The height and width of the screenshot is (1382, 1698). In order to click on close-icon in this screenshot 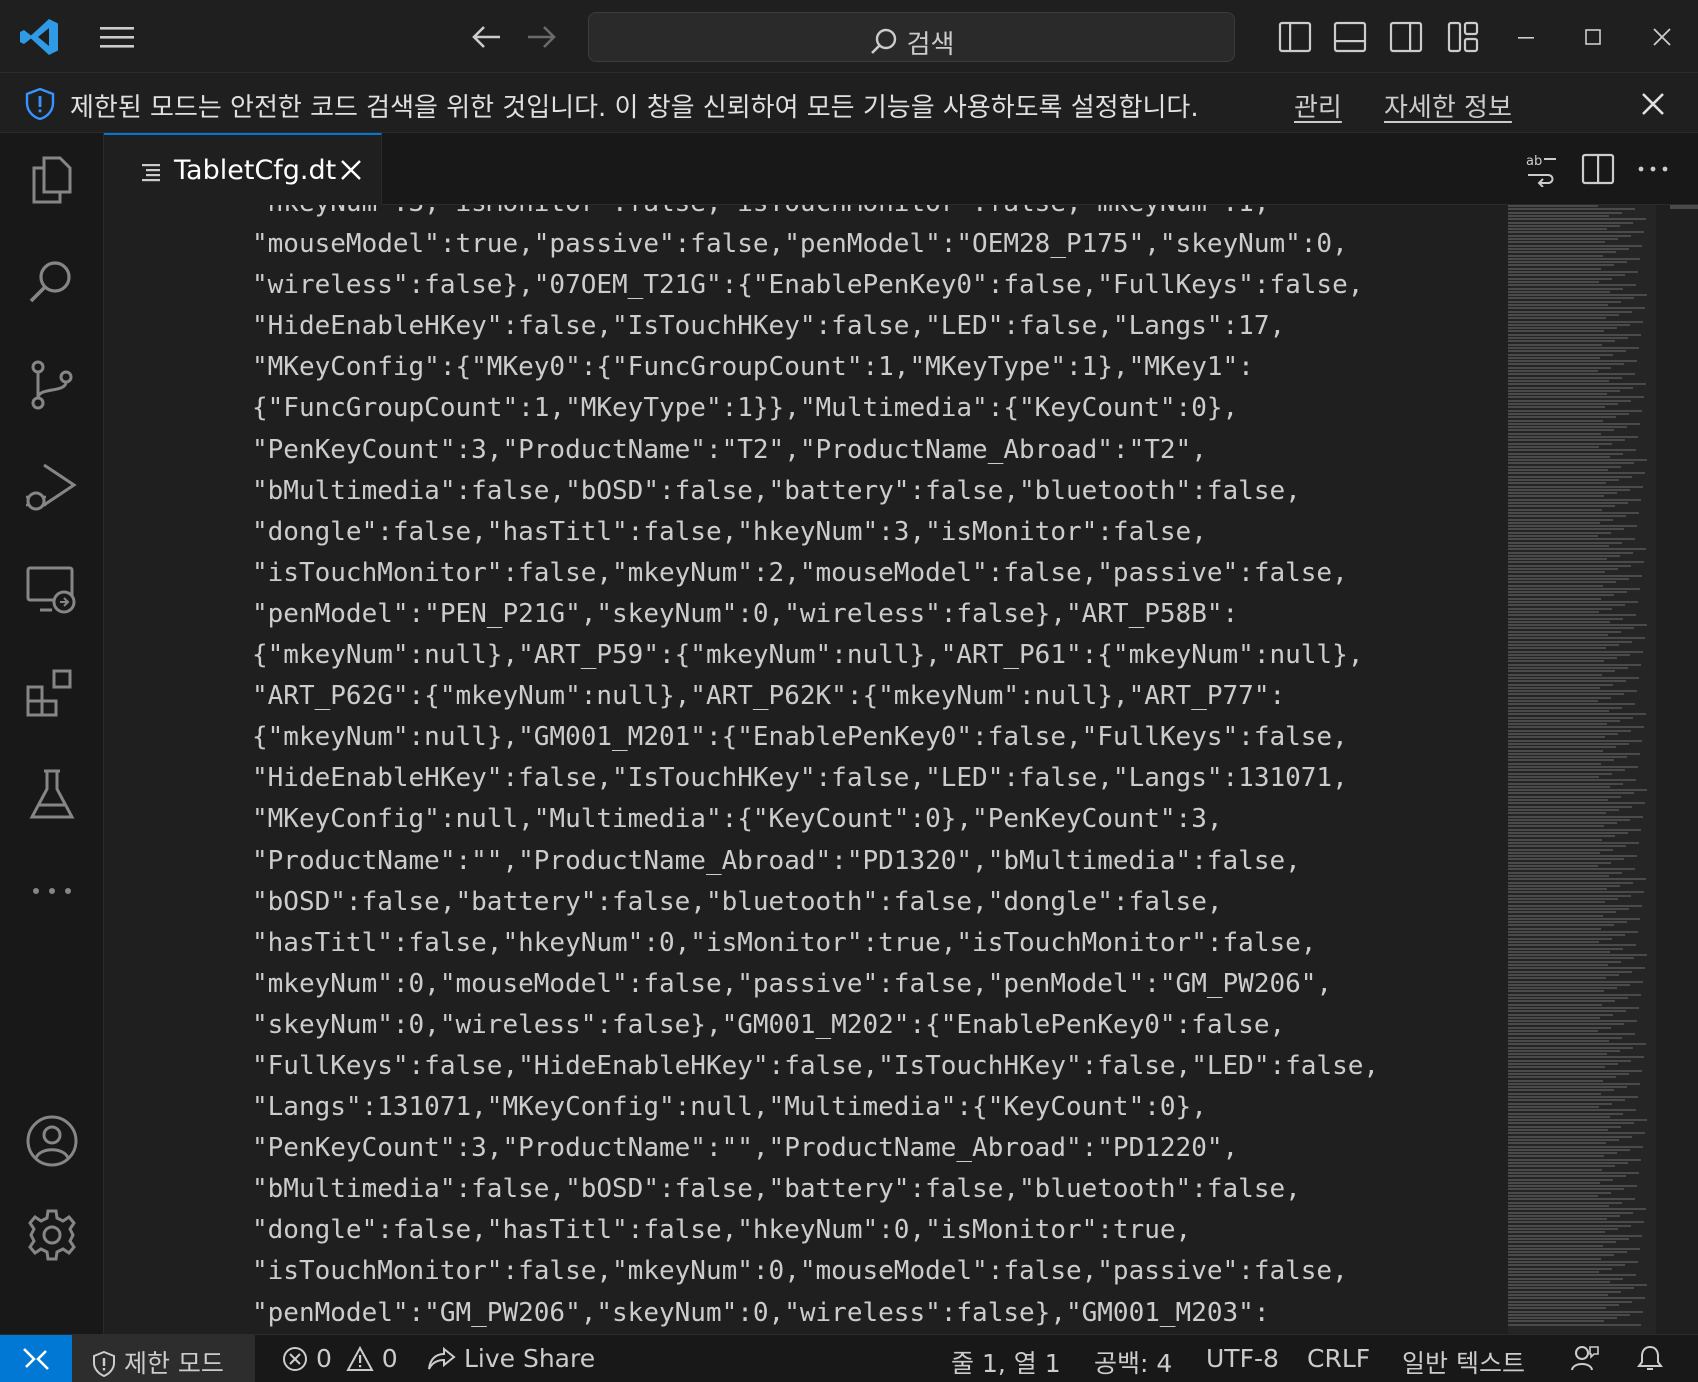, I will do `click(1653, 104)`.